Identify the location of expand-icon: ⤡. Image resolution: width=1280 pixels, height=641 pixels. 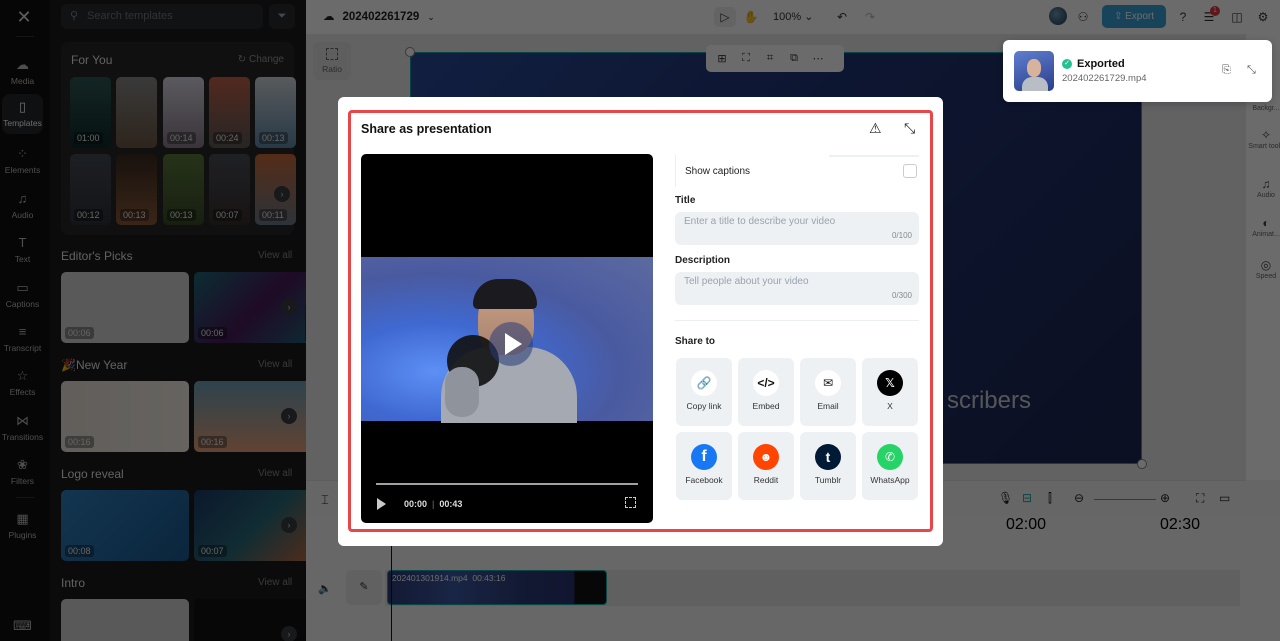
(1251, 70).